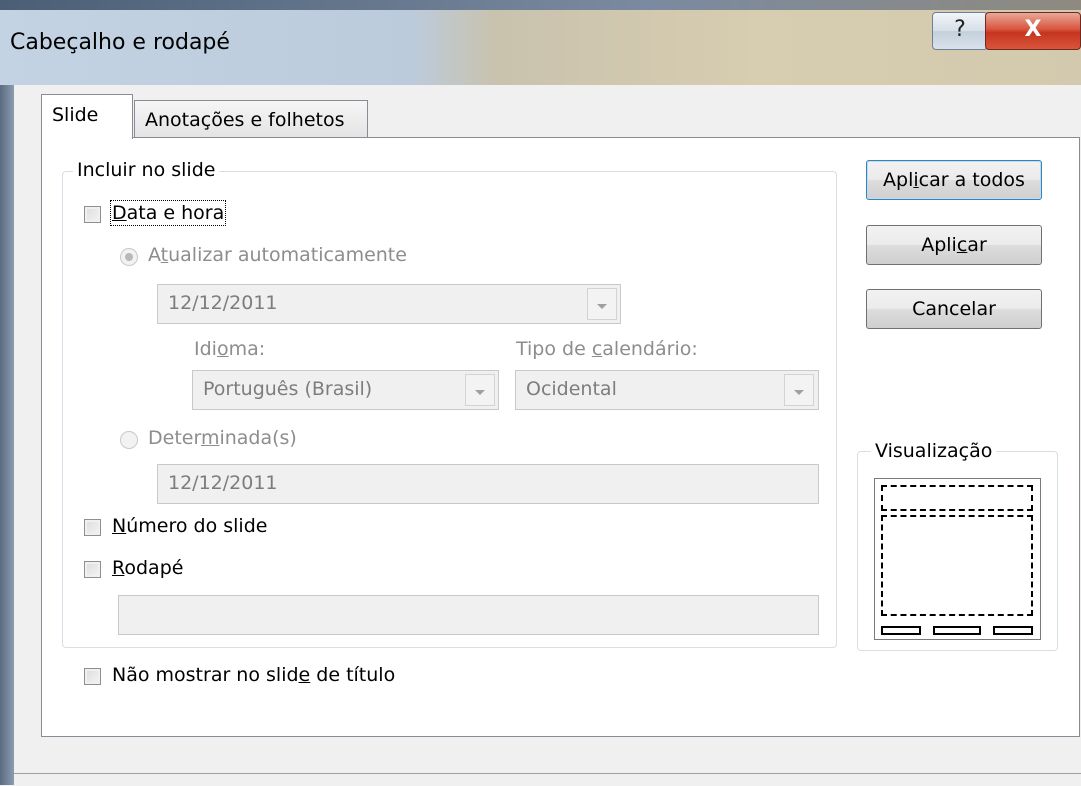  Describe the element at coordinates (92, 214) in the screenshot. I see `date-time-checkbox` at that location.